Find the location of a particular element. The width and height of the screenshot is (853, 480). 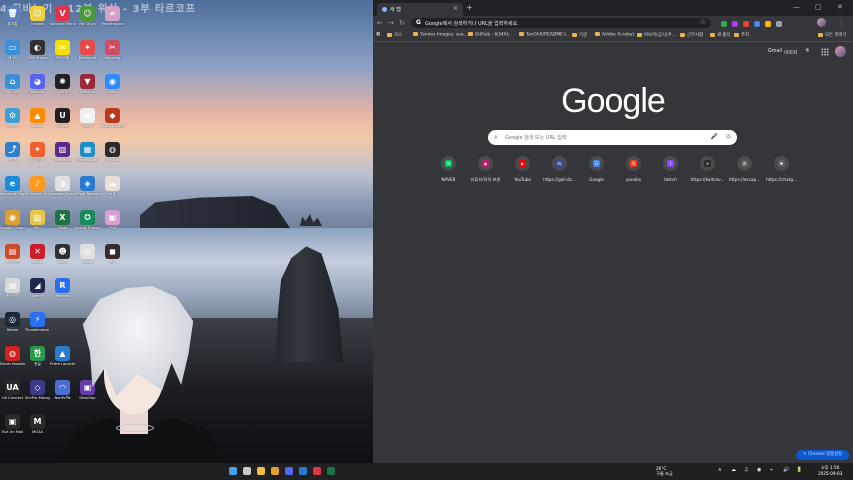

tray-icon: ◉ is located at coordinates (759, 470).